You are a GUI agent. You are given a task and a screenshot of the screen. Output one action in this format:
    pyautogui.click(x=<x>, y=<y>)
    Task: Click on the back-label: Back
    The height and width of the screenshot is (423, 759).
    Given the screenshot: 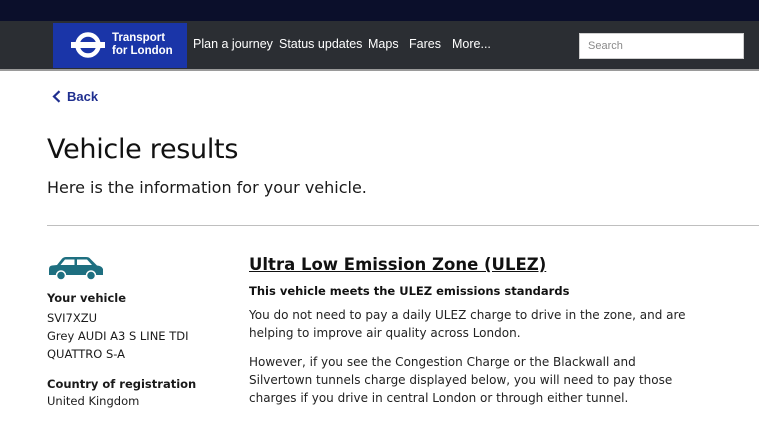 What is the action you would take?
    pyautogui.click(x=83, y=96)
    